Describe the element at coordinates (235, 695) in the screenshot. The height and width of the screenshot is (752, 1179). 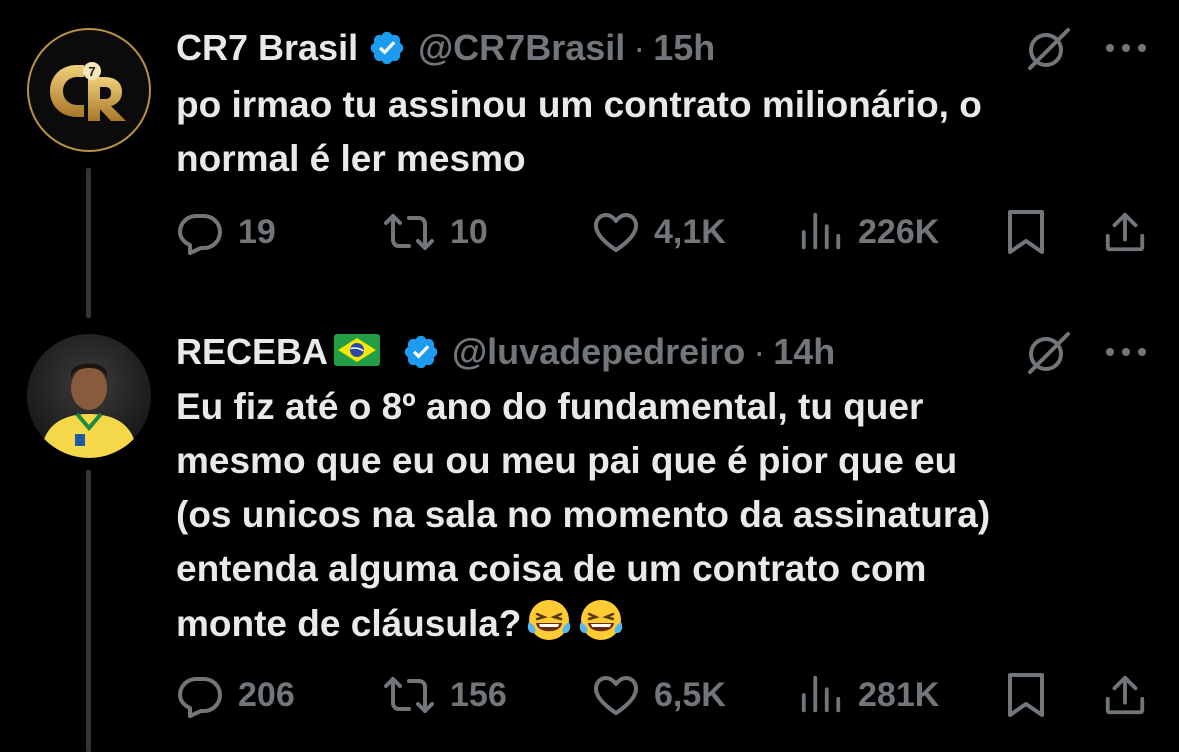
I see `reply-button: 206` at that location.